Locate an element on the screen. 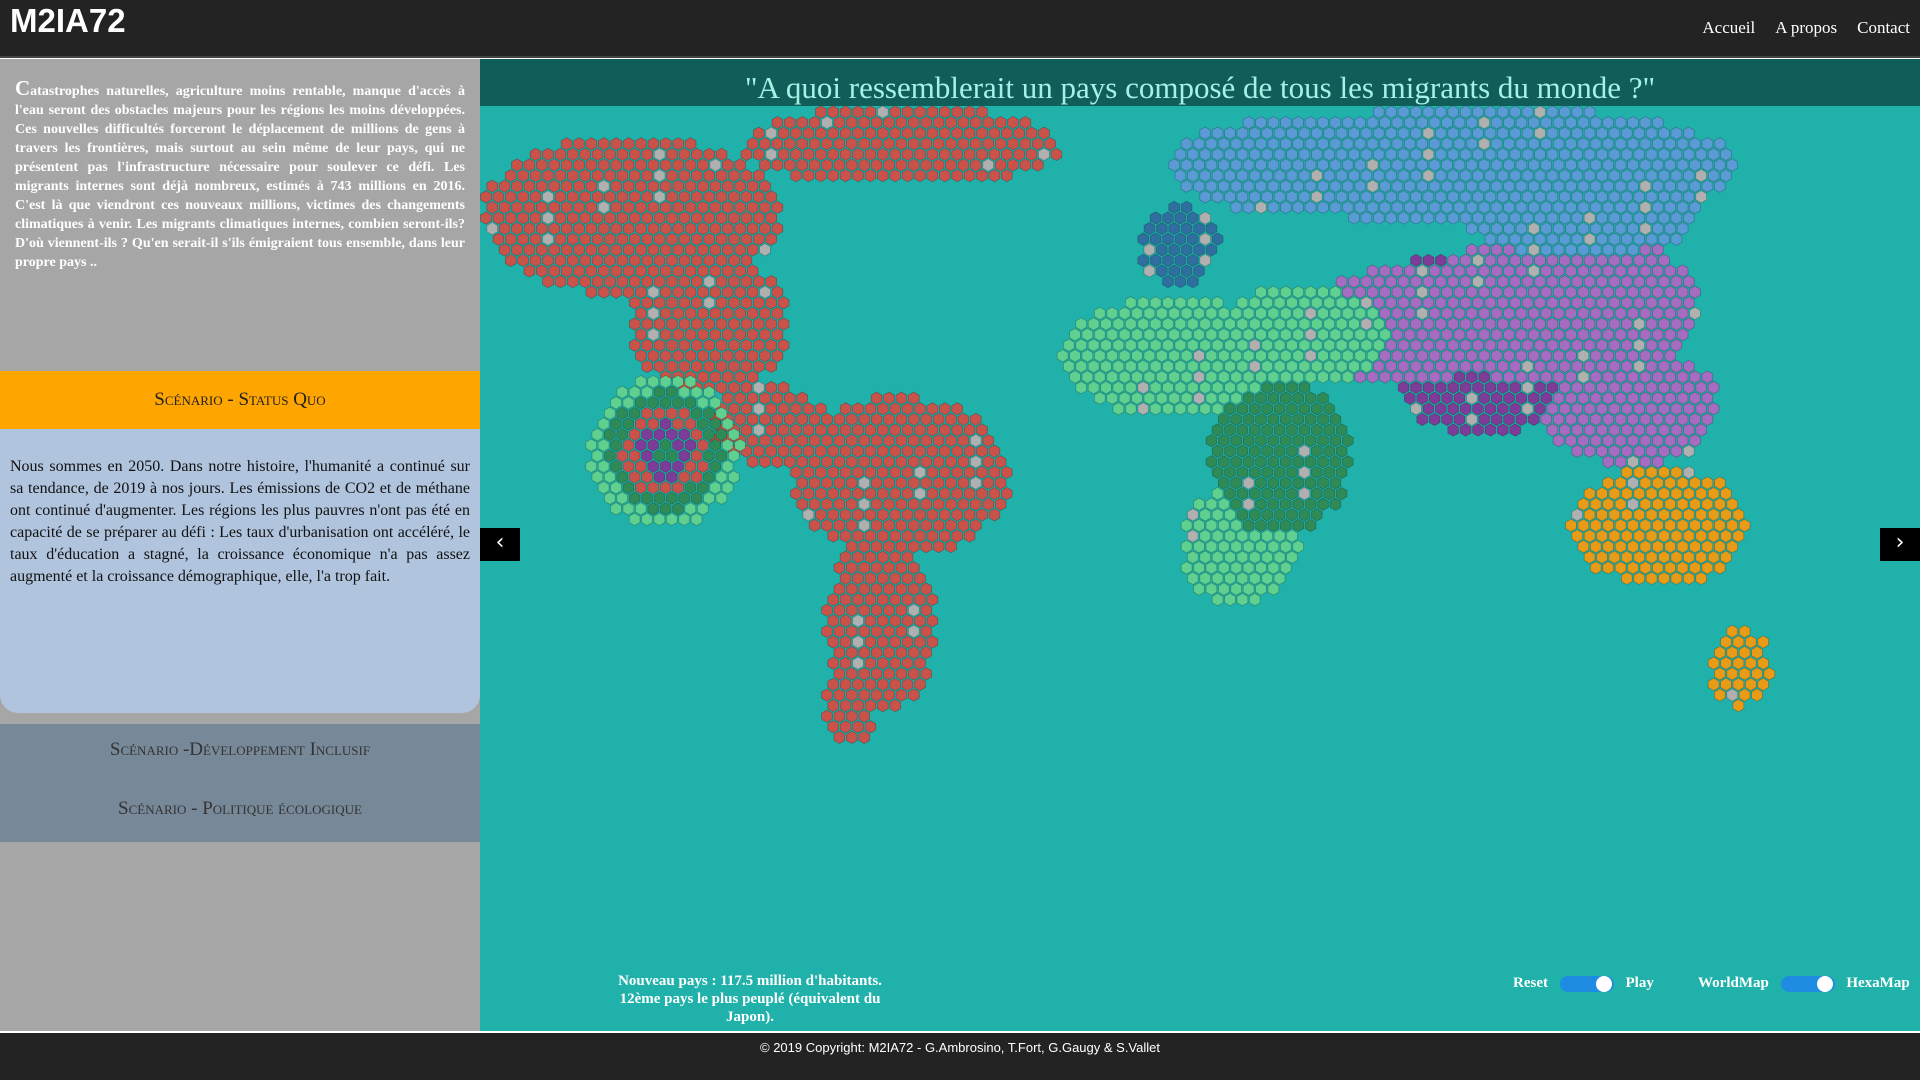  hexamap-label: HexaMap is located at coordinates (1877, 983).